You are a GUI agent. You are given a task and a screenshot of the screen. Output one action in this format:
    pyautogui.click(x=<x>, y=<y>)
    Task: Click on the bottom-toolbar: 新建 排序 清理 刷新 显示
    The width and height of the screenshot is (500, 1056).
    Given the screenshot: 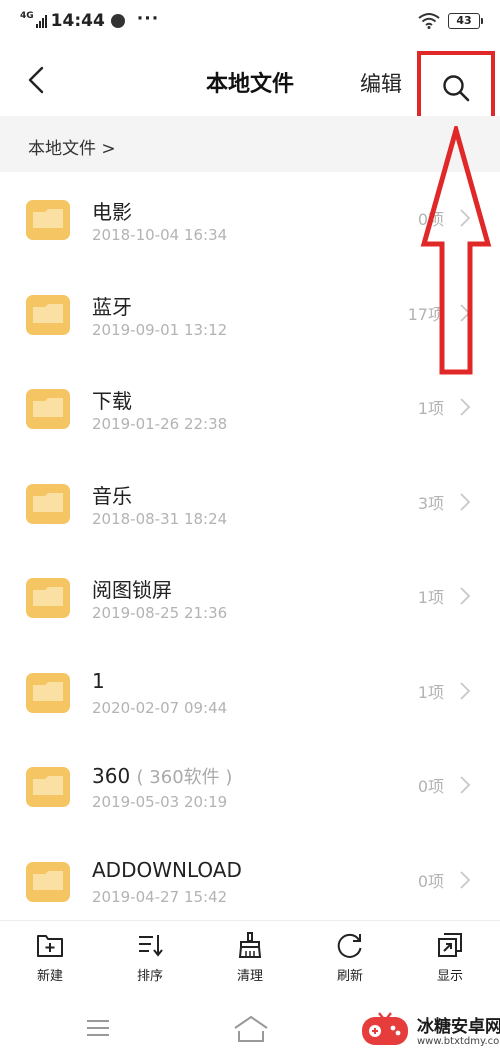 What is the action you would take?
    pyautogui.click(x=250, y=961)
    